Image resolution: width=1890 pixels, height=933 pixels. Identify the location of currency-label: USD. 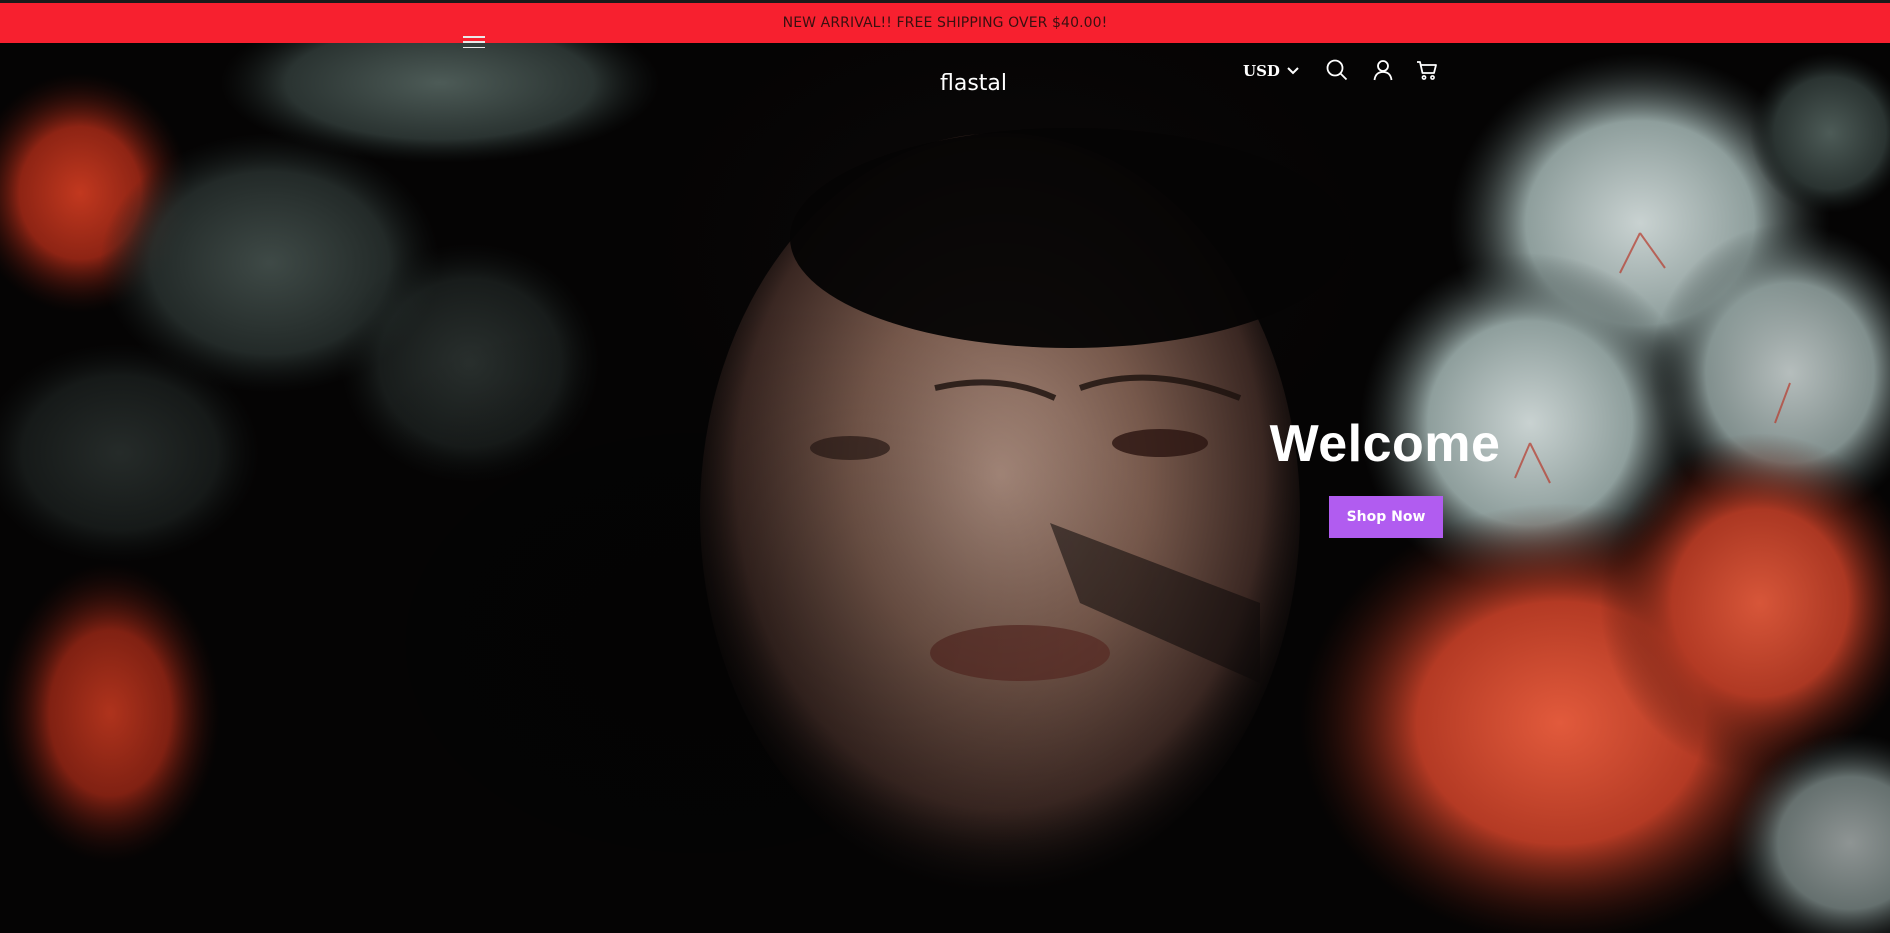
(1261, 71).